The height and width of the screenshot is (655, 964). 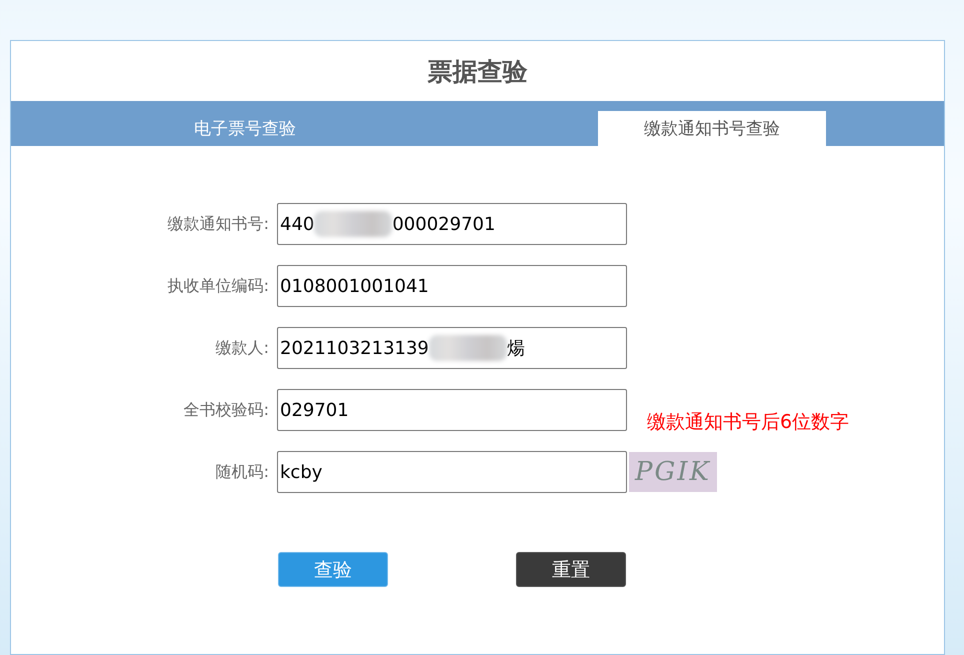 What do you see at coordinates (748, 422) in the screenshot?
I see `hint-text: 缴款通知书号后6位数字` at bounding box center [748, 422].